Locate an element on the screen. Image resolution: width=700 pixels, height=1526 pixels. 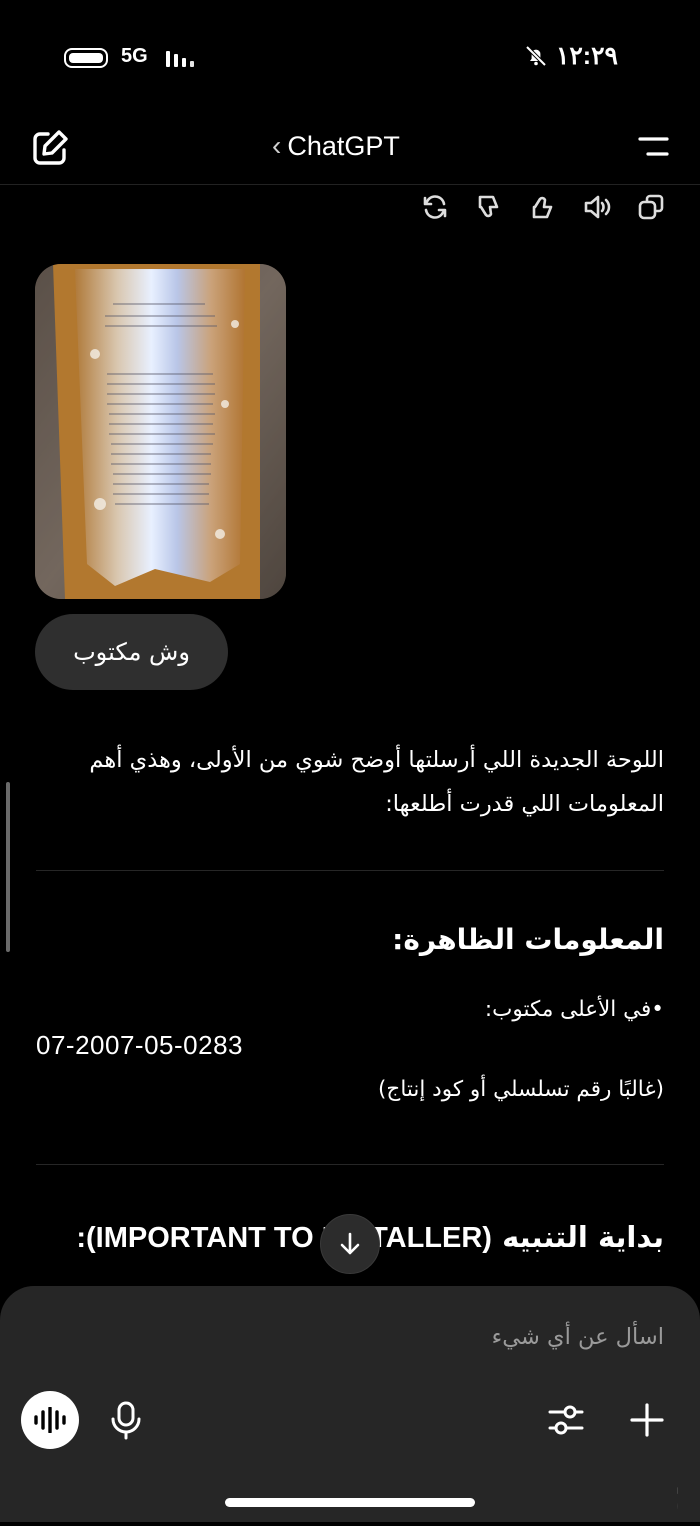
voice-mode-button is located at coordinates (50, 1420).